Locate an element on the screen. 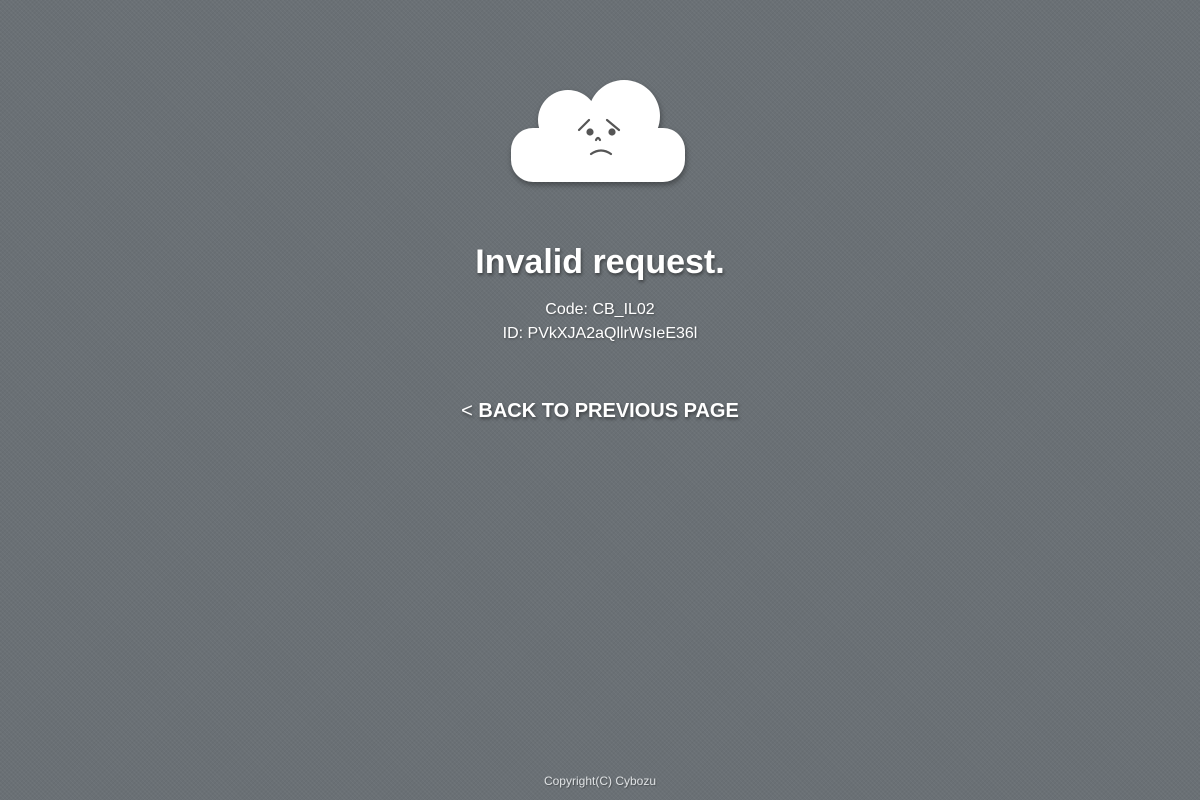  back-to-previous-page-link: < BACK TO PREVIOUS PAGE is located at coordinates (600, 411).